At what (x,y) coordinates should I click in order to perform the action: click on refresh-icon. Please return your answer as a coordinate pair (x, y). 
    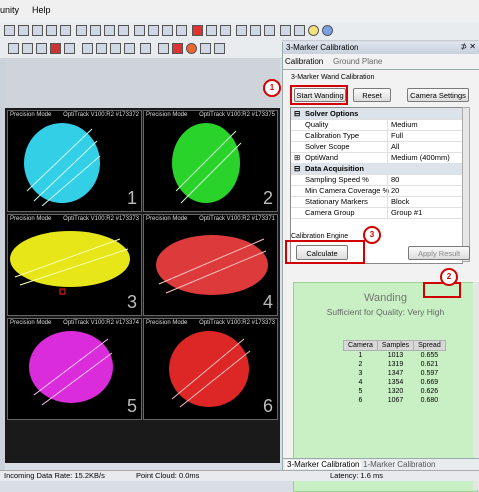
    Looking at the image, I should click on (299, 30).